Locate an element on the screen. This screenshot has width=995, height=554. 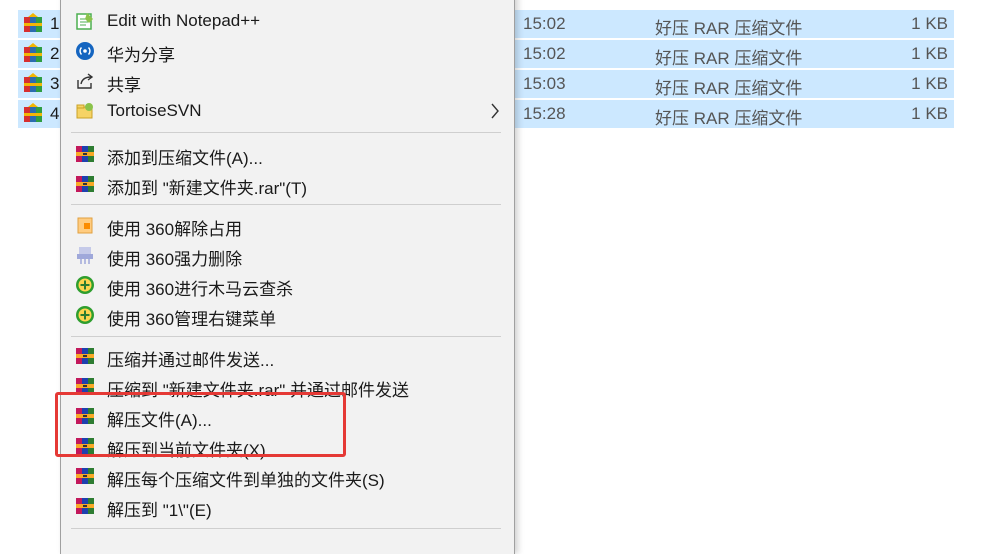
menu-item-label: 使用 360管理右键菜单 is located at coordinates (192, 319).